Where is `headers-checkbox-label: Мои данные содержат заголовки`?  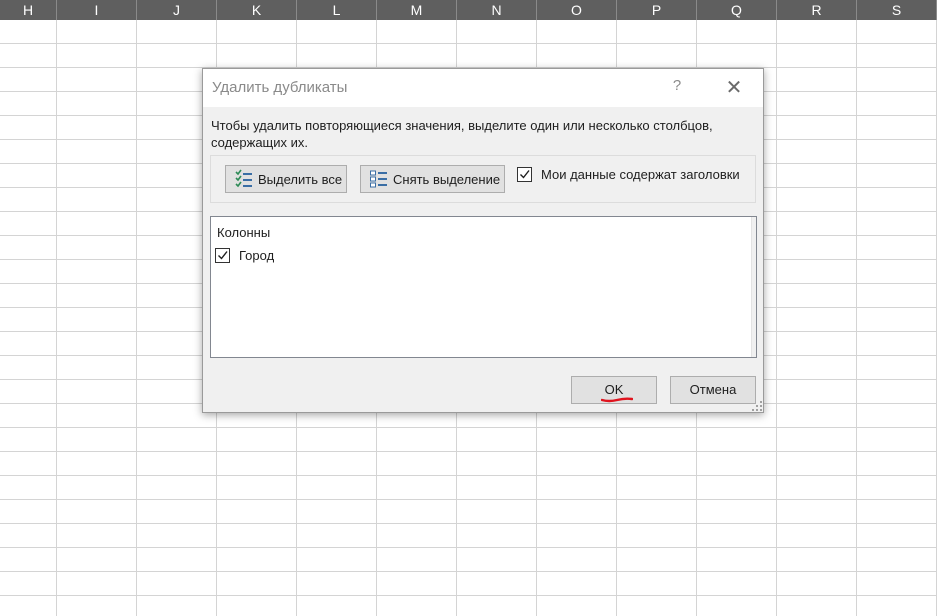
headers-checkbox-label: Мои данные содержат заголовки is located at coordinates (640, 174).